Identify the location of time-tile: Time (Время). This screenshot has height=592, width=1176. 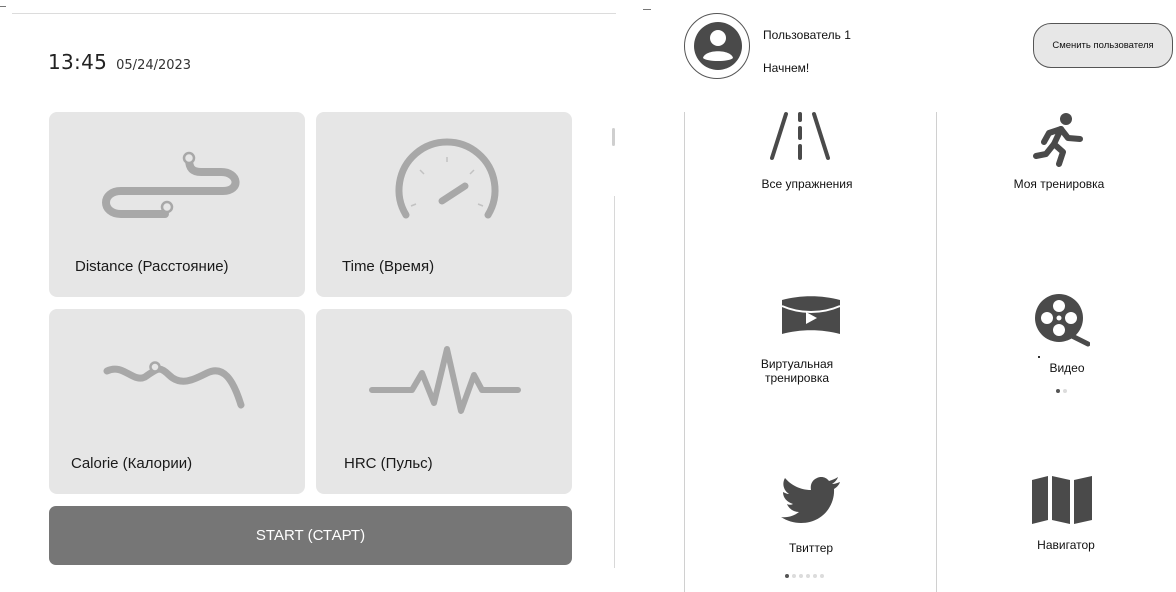
(444, 204).